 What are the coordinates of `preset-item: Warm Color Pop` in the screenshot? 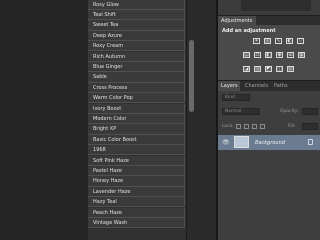 It's located at (136, 98).